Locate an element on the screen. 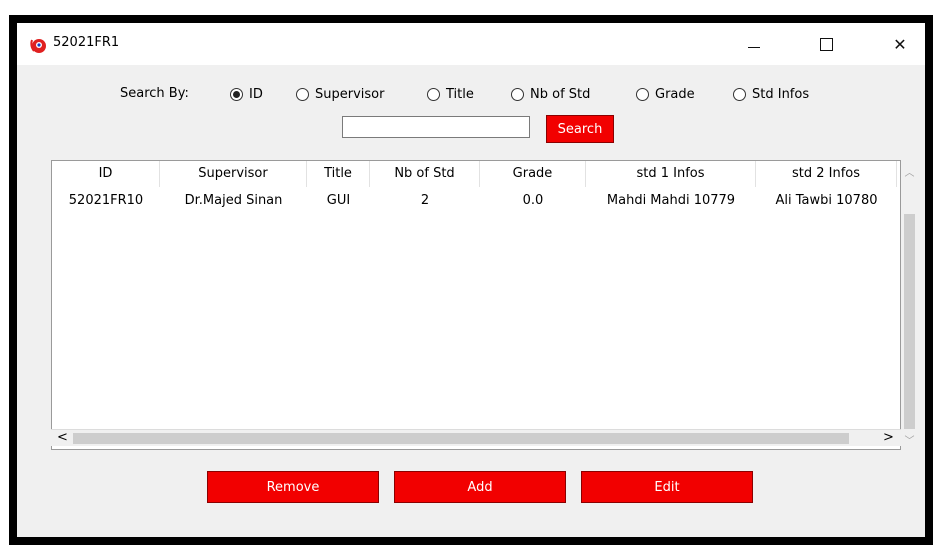 The height and width of the screenshot is (546, 935). column-header-supervisor: Supervisor is located at coordinates (233, 174).